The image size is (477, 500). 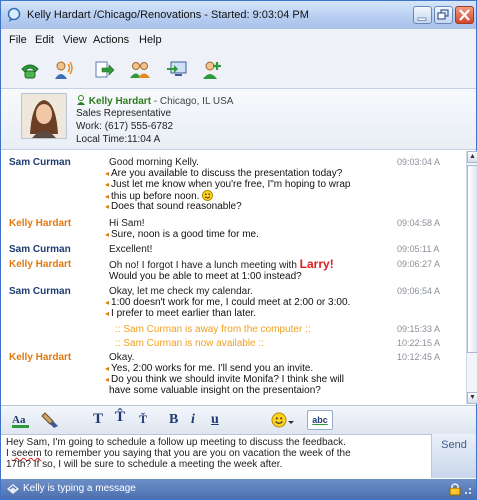 I want to click on contact-location: - Chicago, IL USA, so click(x=192, y=101).